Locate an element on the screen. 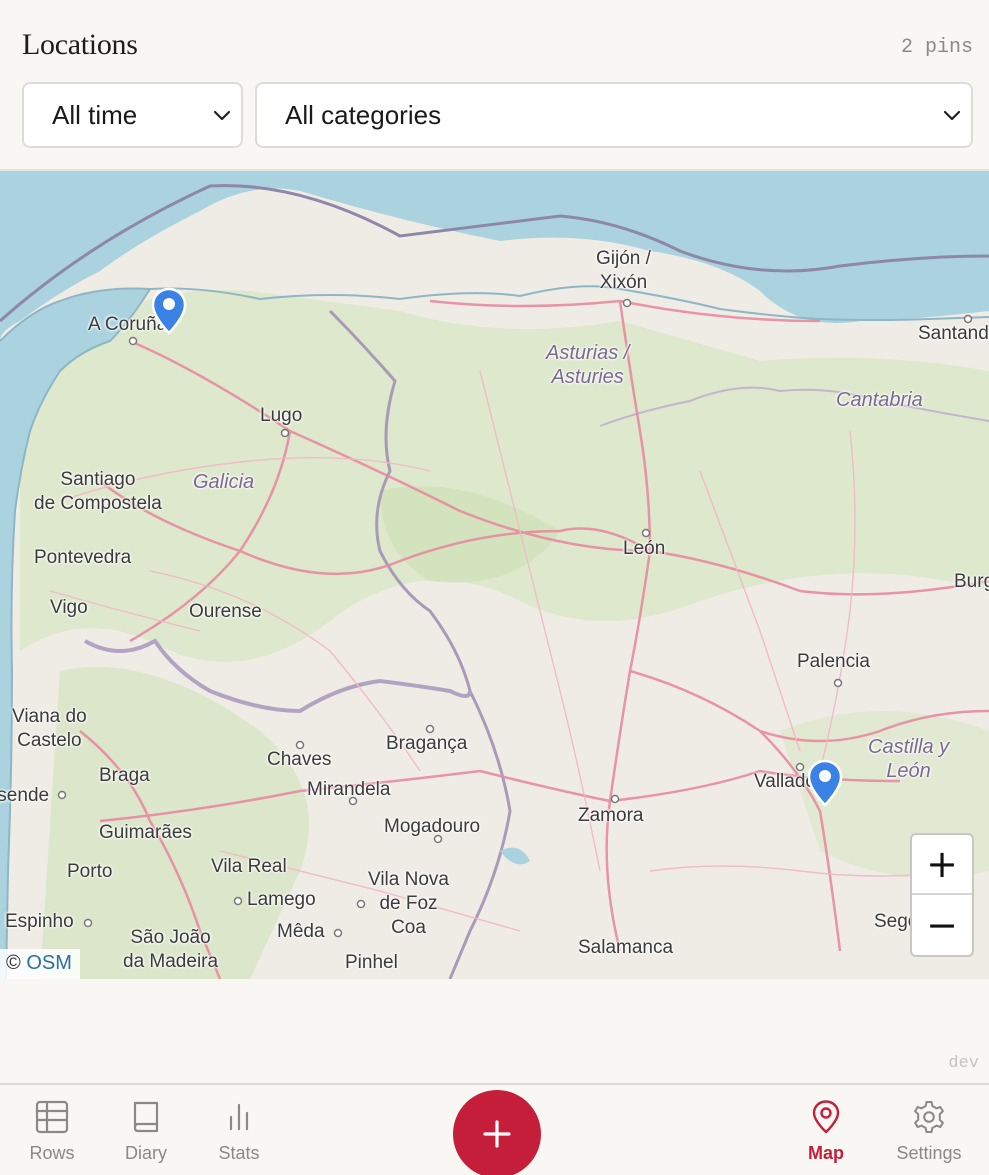 Image resolution: width=989 pixels, height=1175 pixels. nav-item-diary: Diary is located at coordinates (146, 1131).